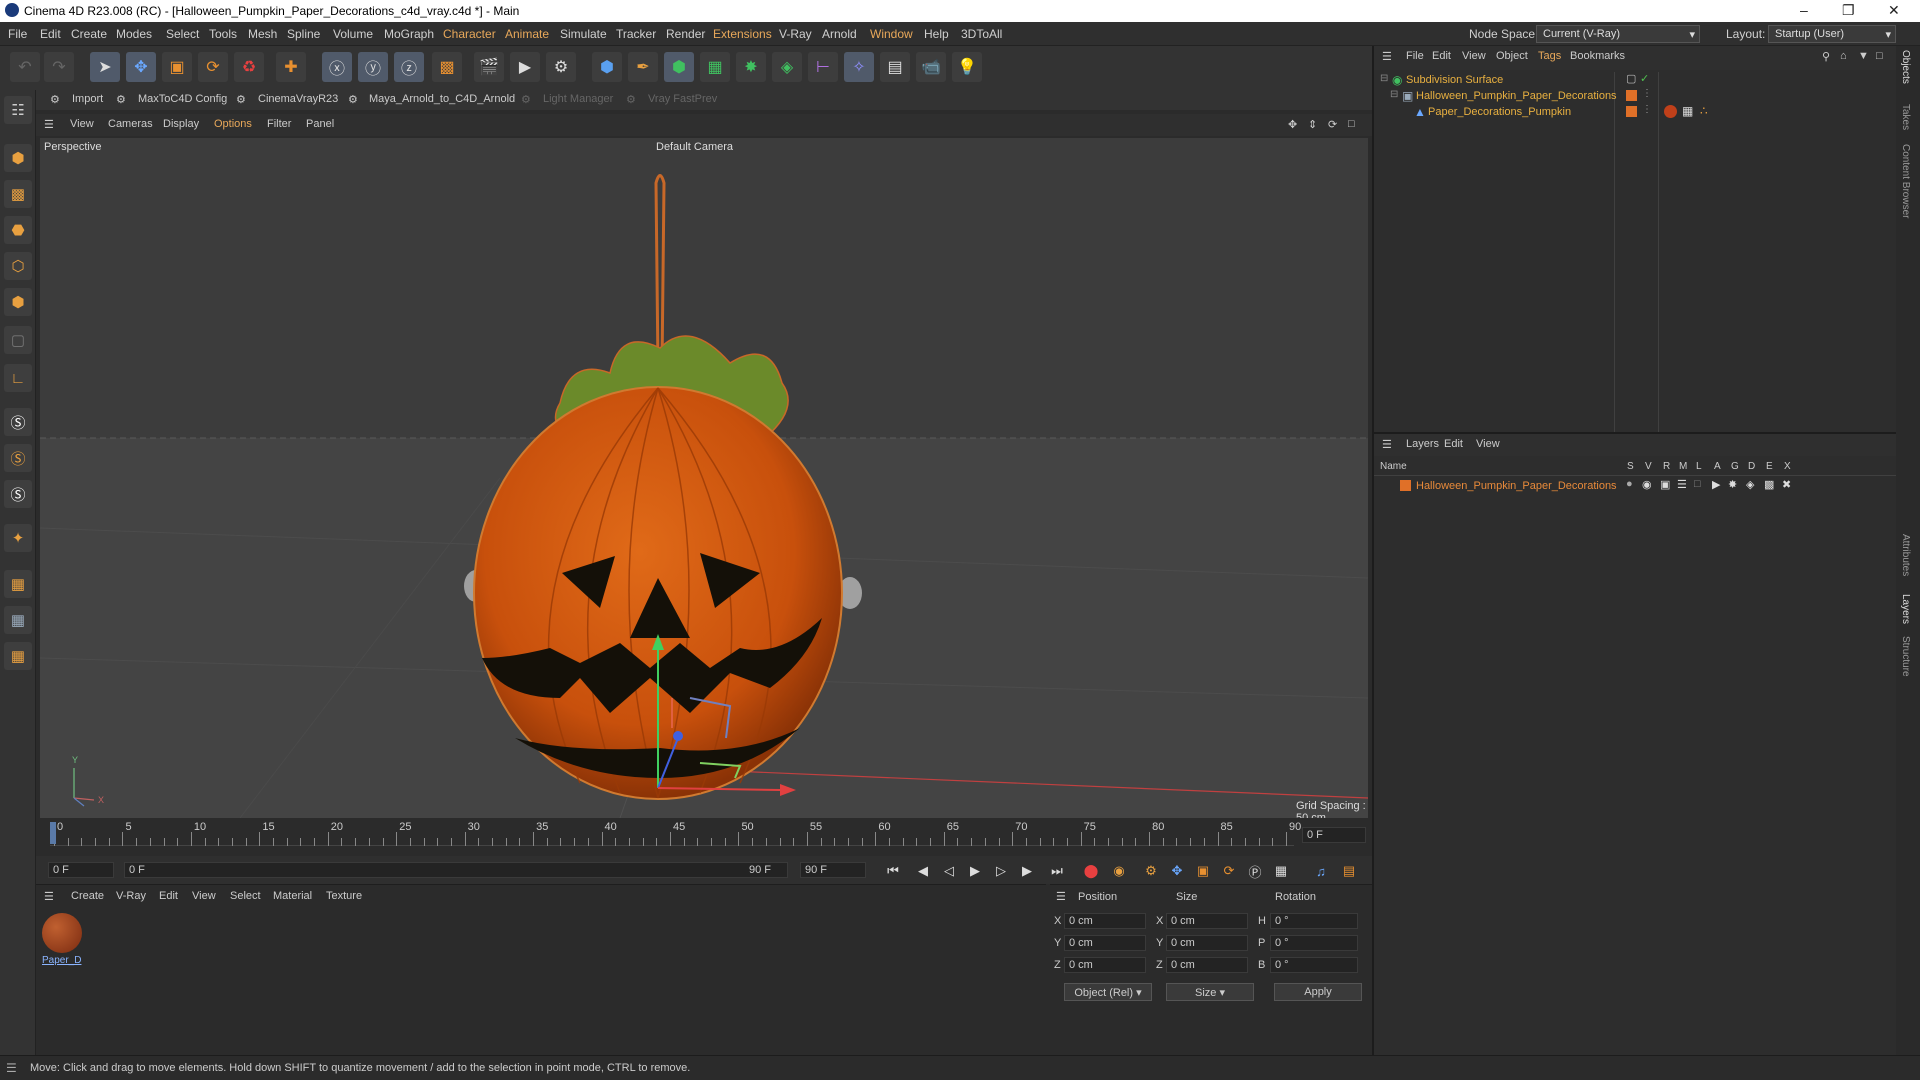 The height and width of the screenshot is (1080, 1920). Describe the element at coordinates (18, 230) in the screenshot. I see `point-mode-icon: ⬣` at that location.